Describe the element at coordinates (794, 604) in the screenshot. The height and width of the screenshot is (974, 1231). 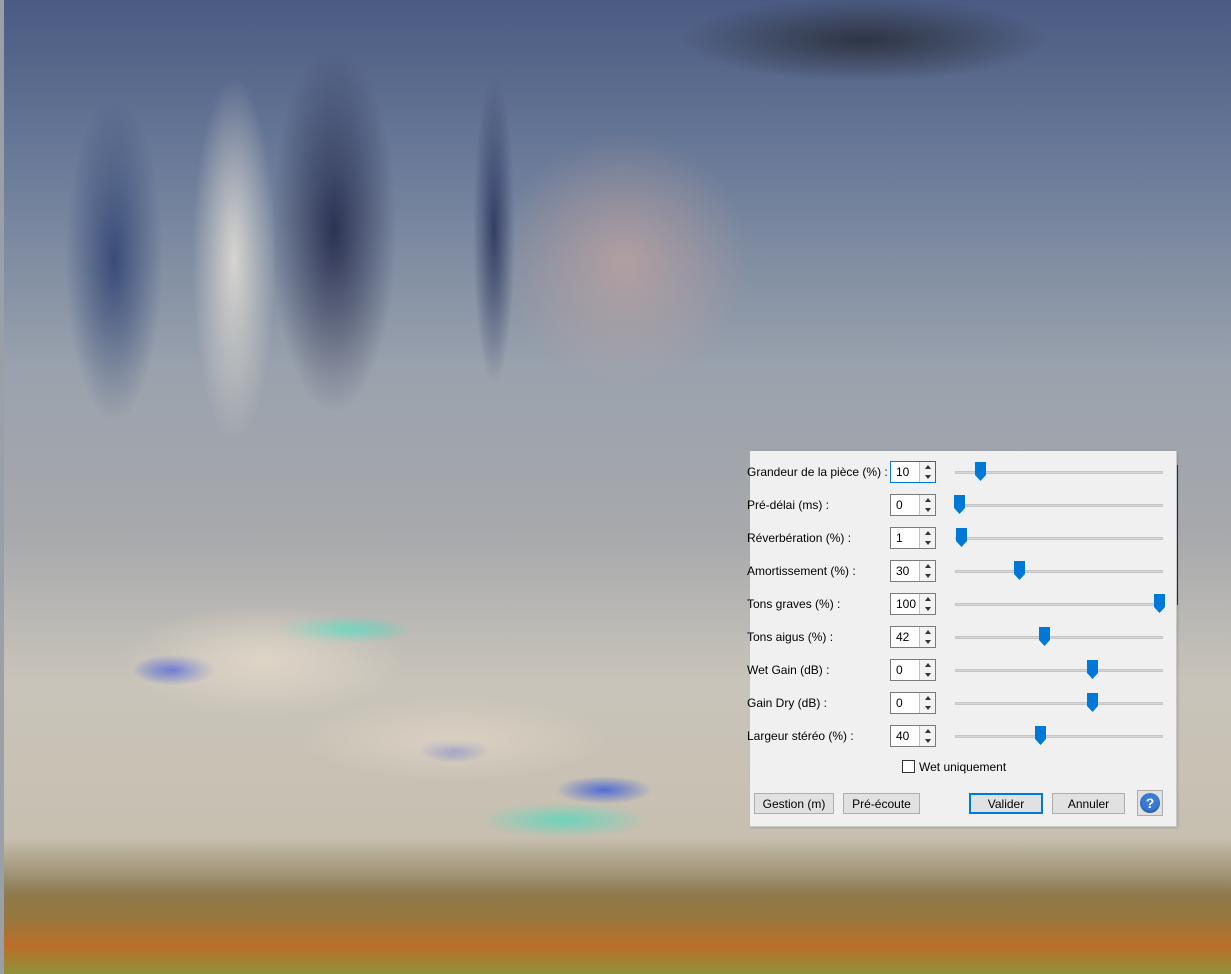
I see `param-label: Tons graves (%) :` at that location.